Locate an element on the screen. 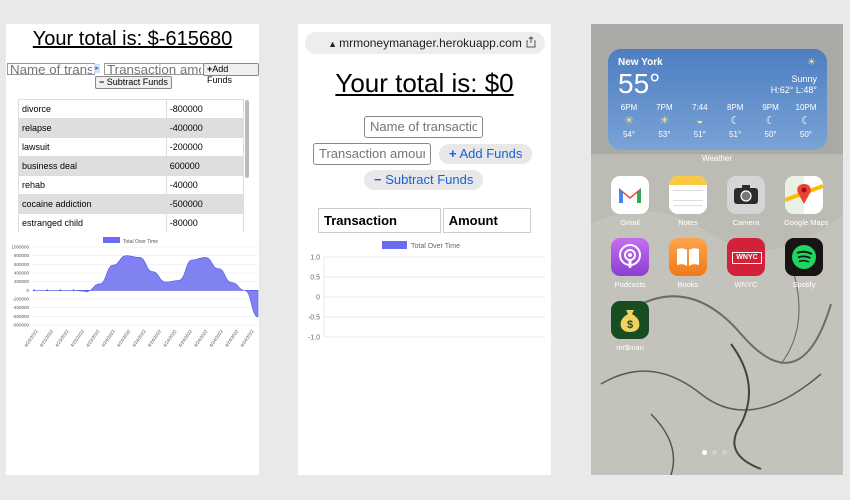  page-indicator is located at coordinates (714, 452).